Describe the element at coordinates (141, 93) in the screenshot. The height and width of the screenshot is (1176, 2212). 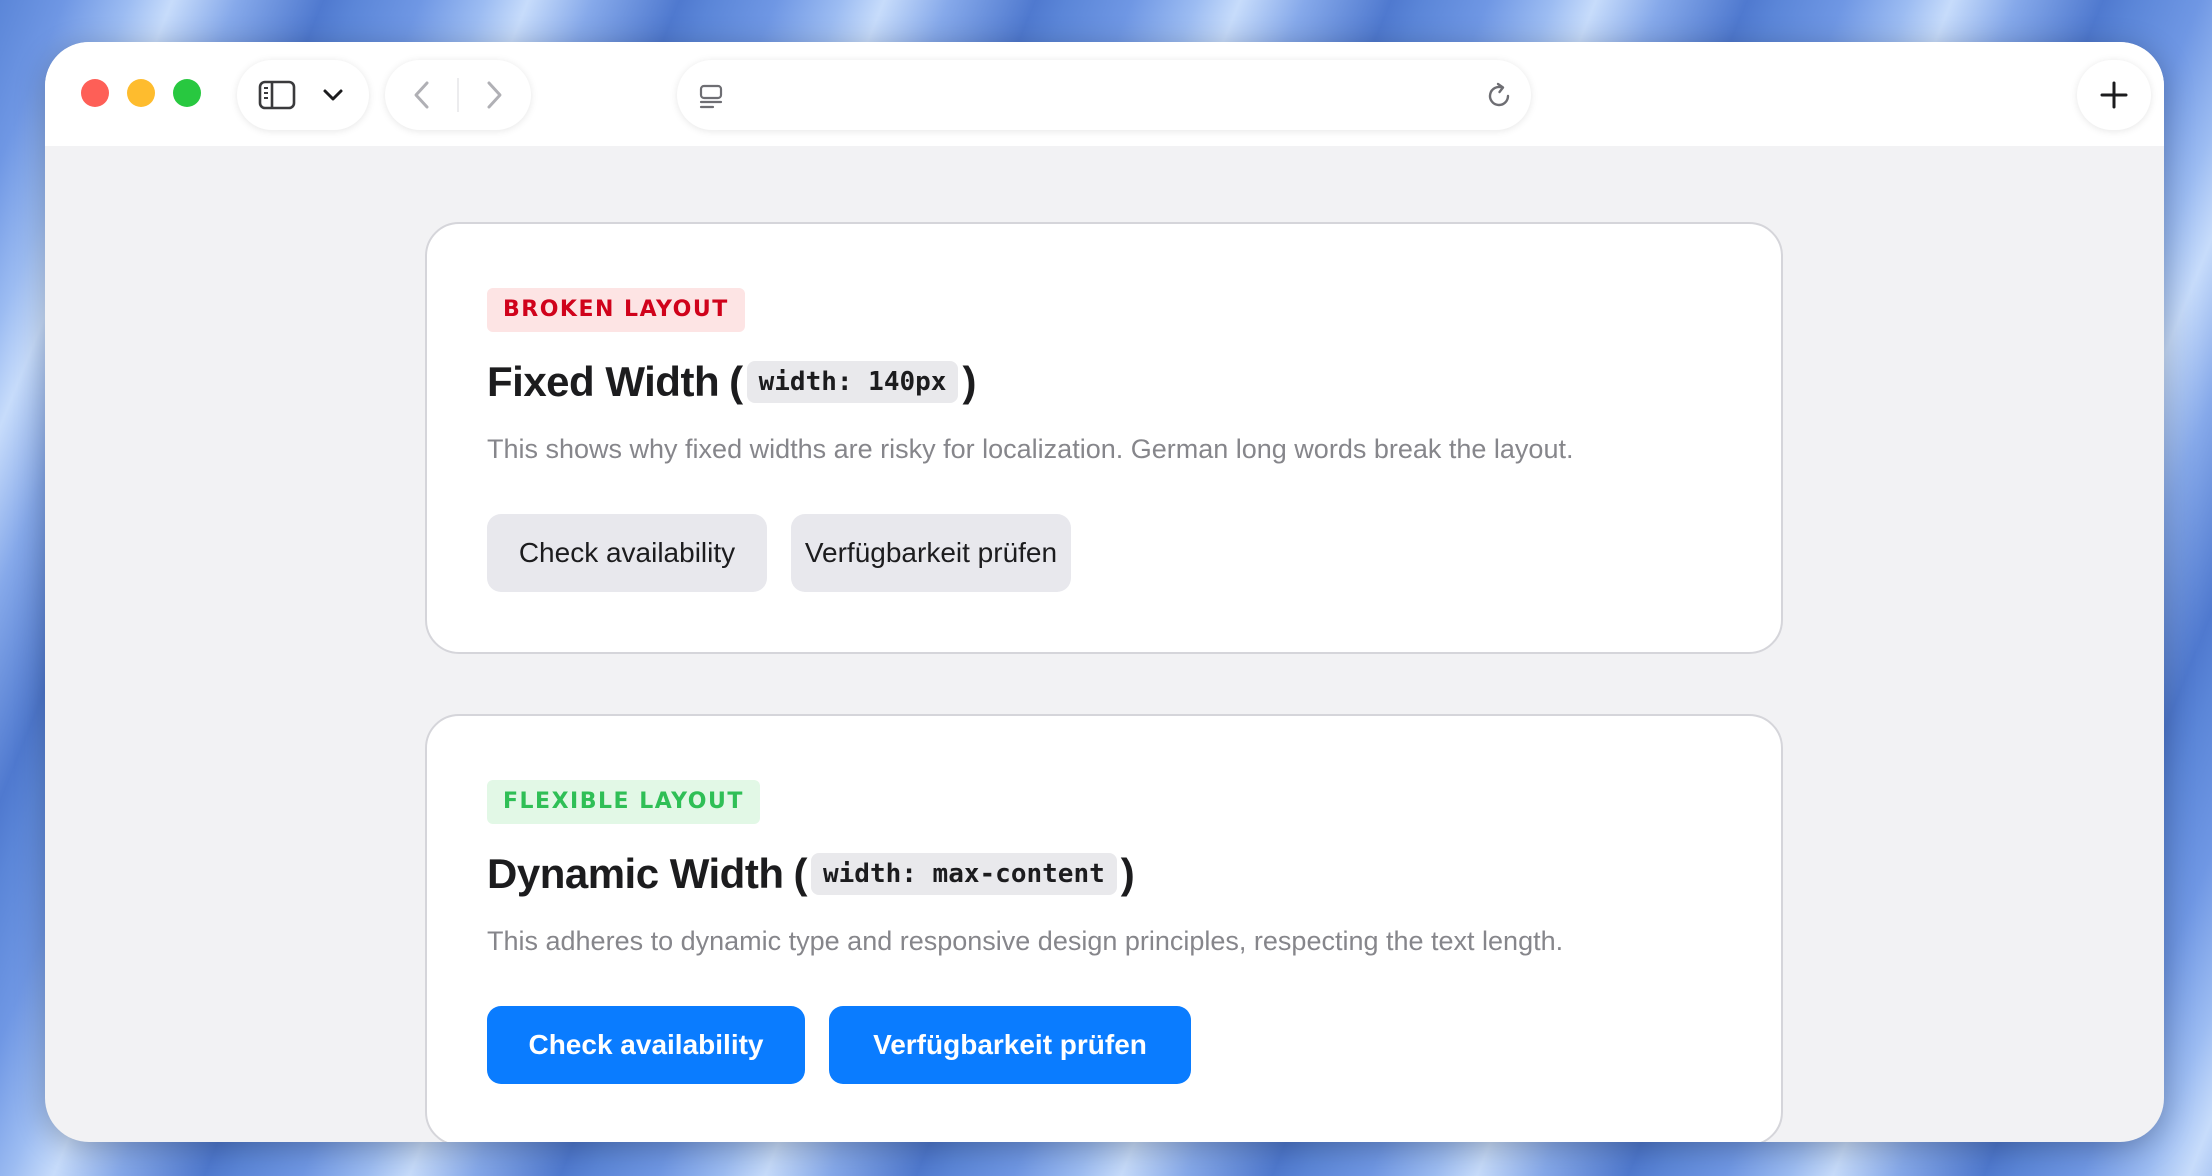
I see `minimize-window-button` at that location.